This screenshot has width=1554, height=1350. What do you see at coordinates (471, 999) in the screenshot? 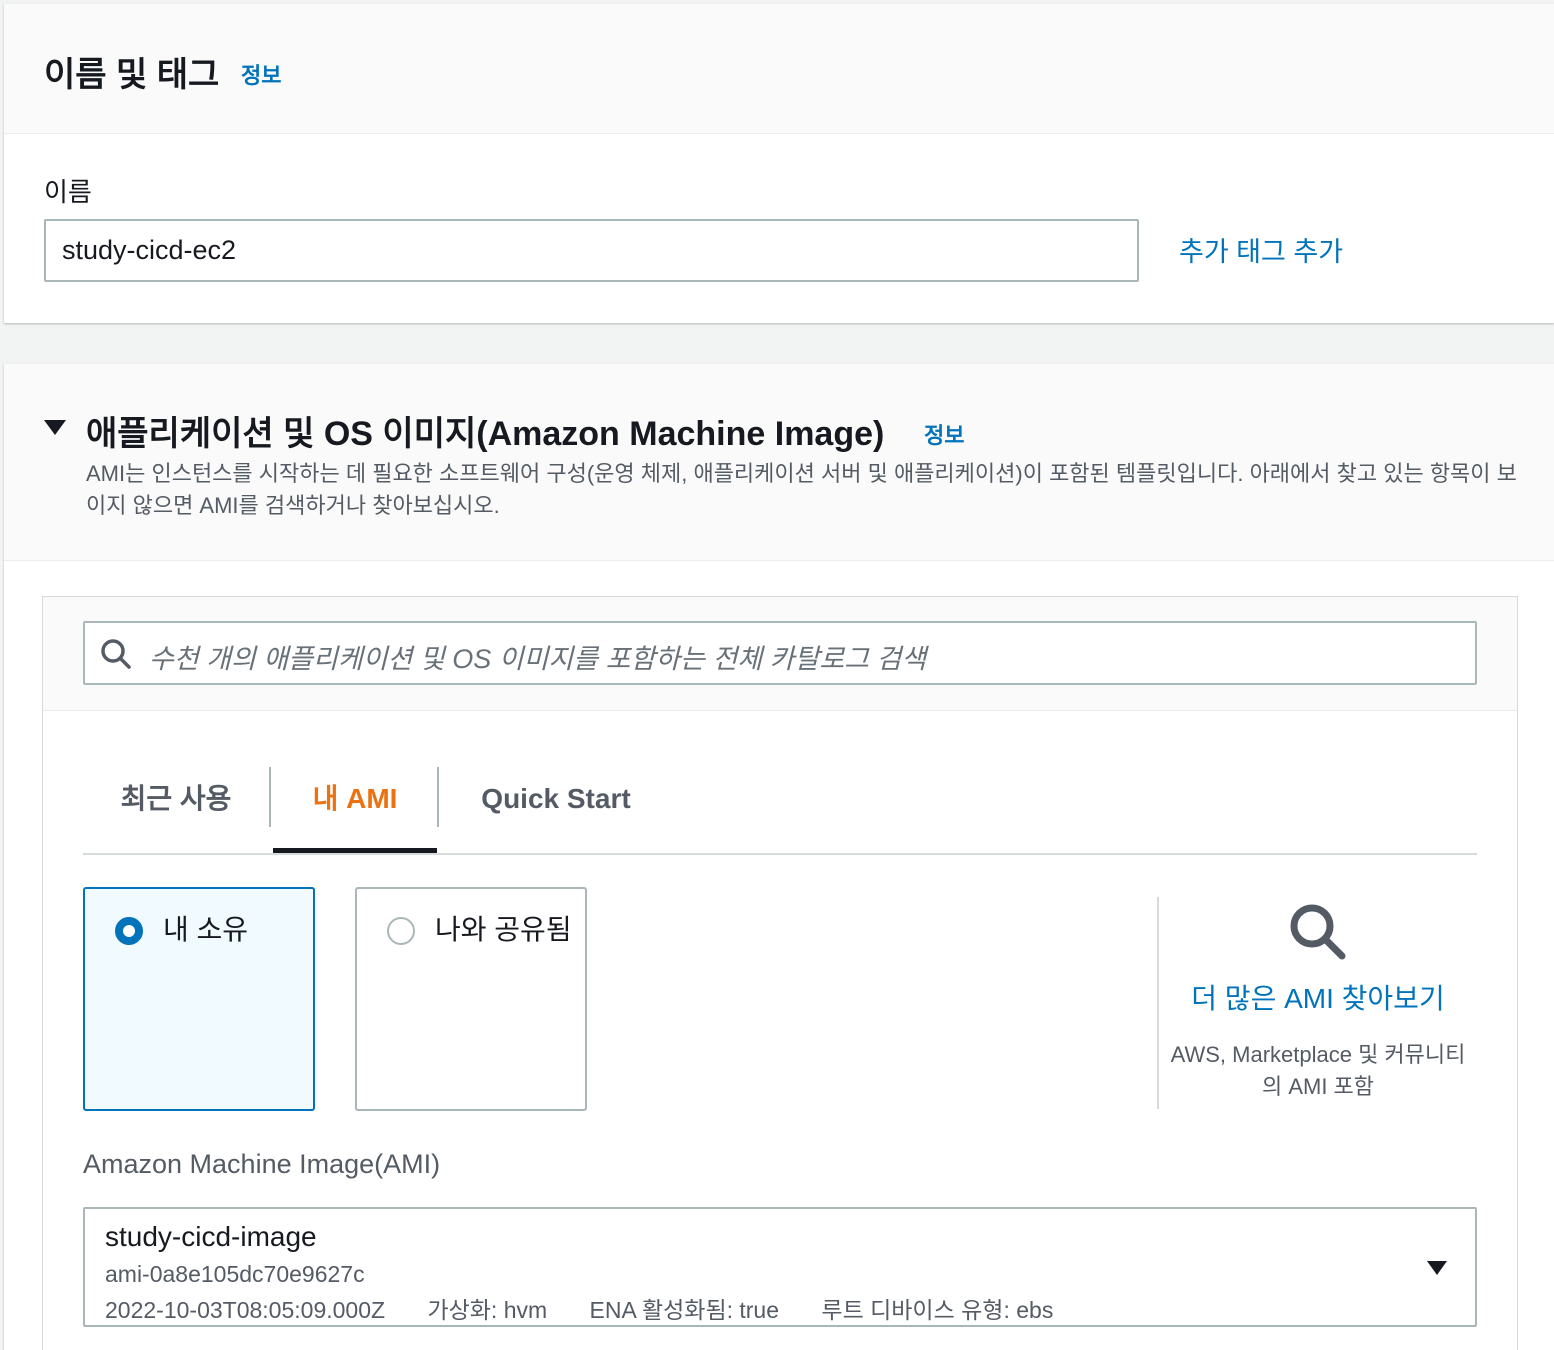
I see `radio-shared-with-me: 나와 공유됨` at bounding box center [471, 999].